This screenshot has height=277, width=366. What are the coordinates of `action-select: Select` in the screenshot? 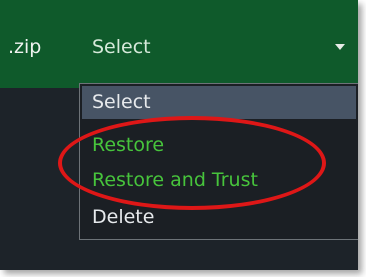 It's located at (218, 47).